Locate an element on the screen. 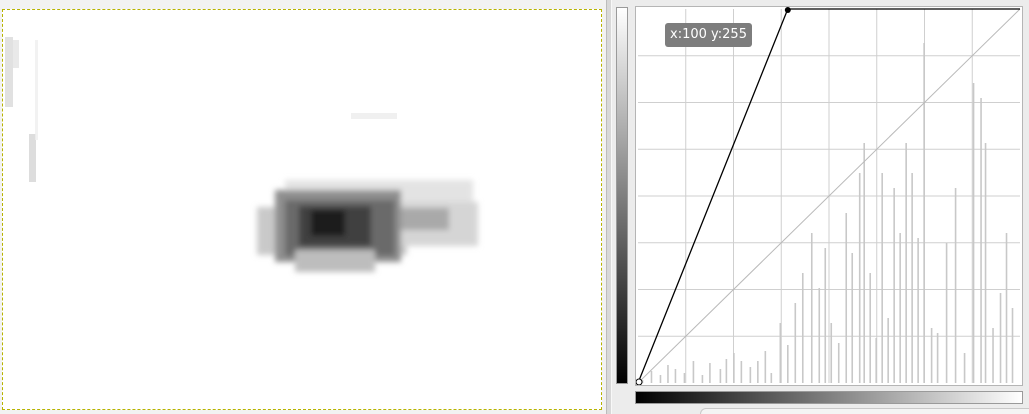  output-gradient-bar is located at coordinates (622, 195).